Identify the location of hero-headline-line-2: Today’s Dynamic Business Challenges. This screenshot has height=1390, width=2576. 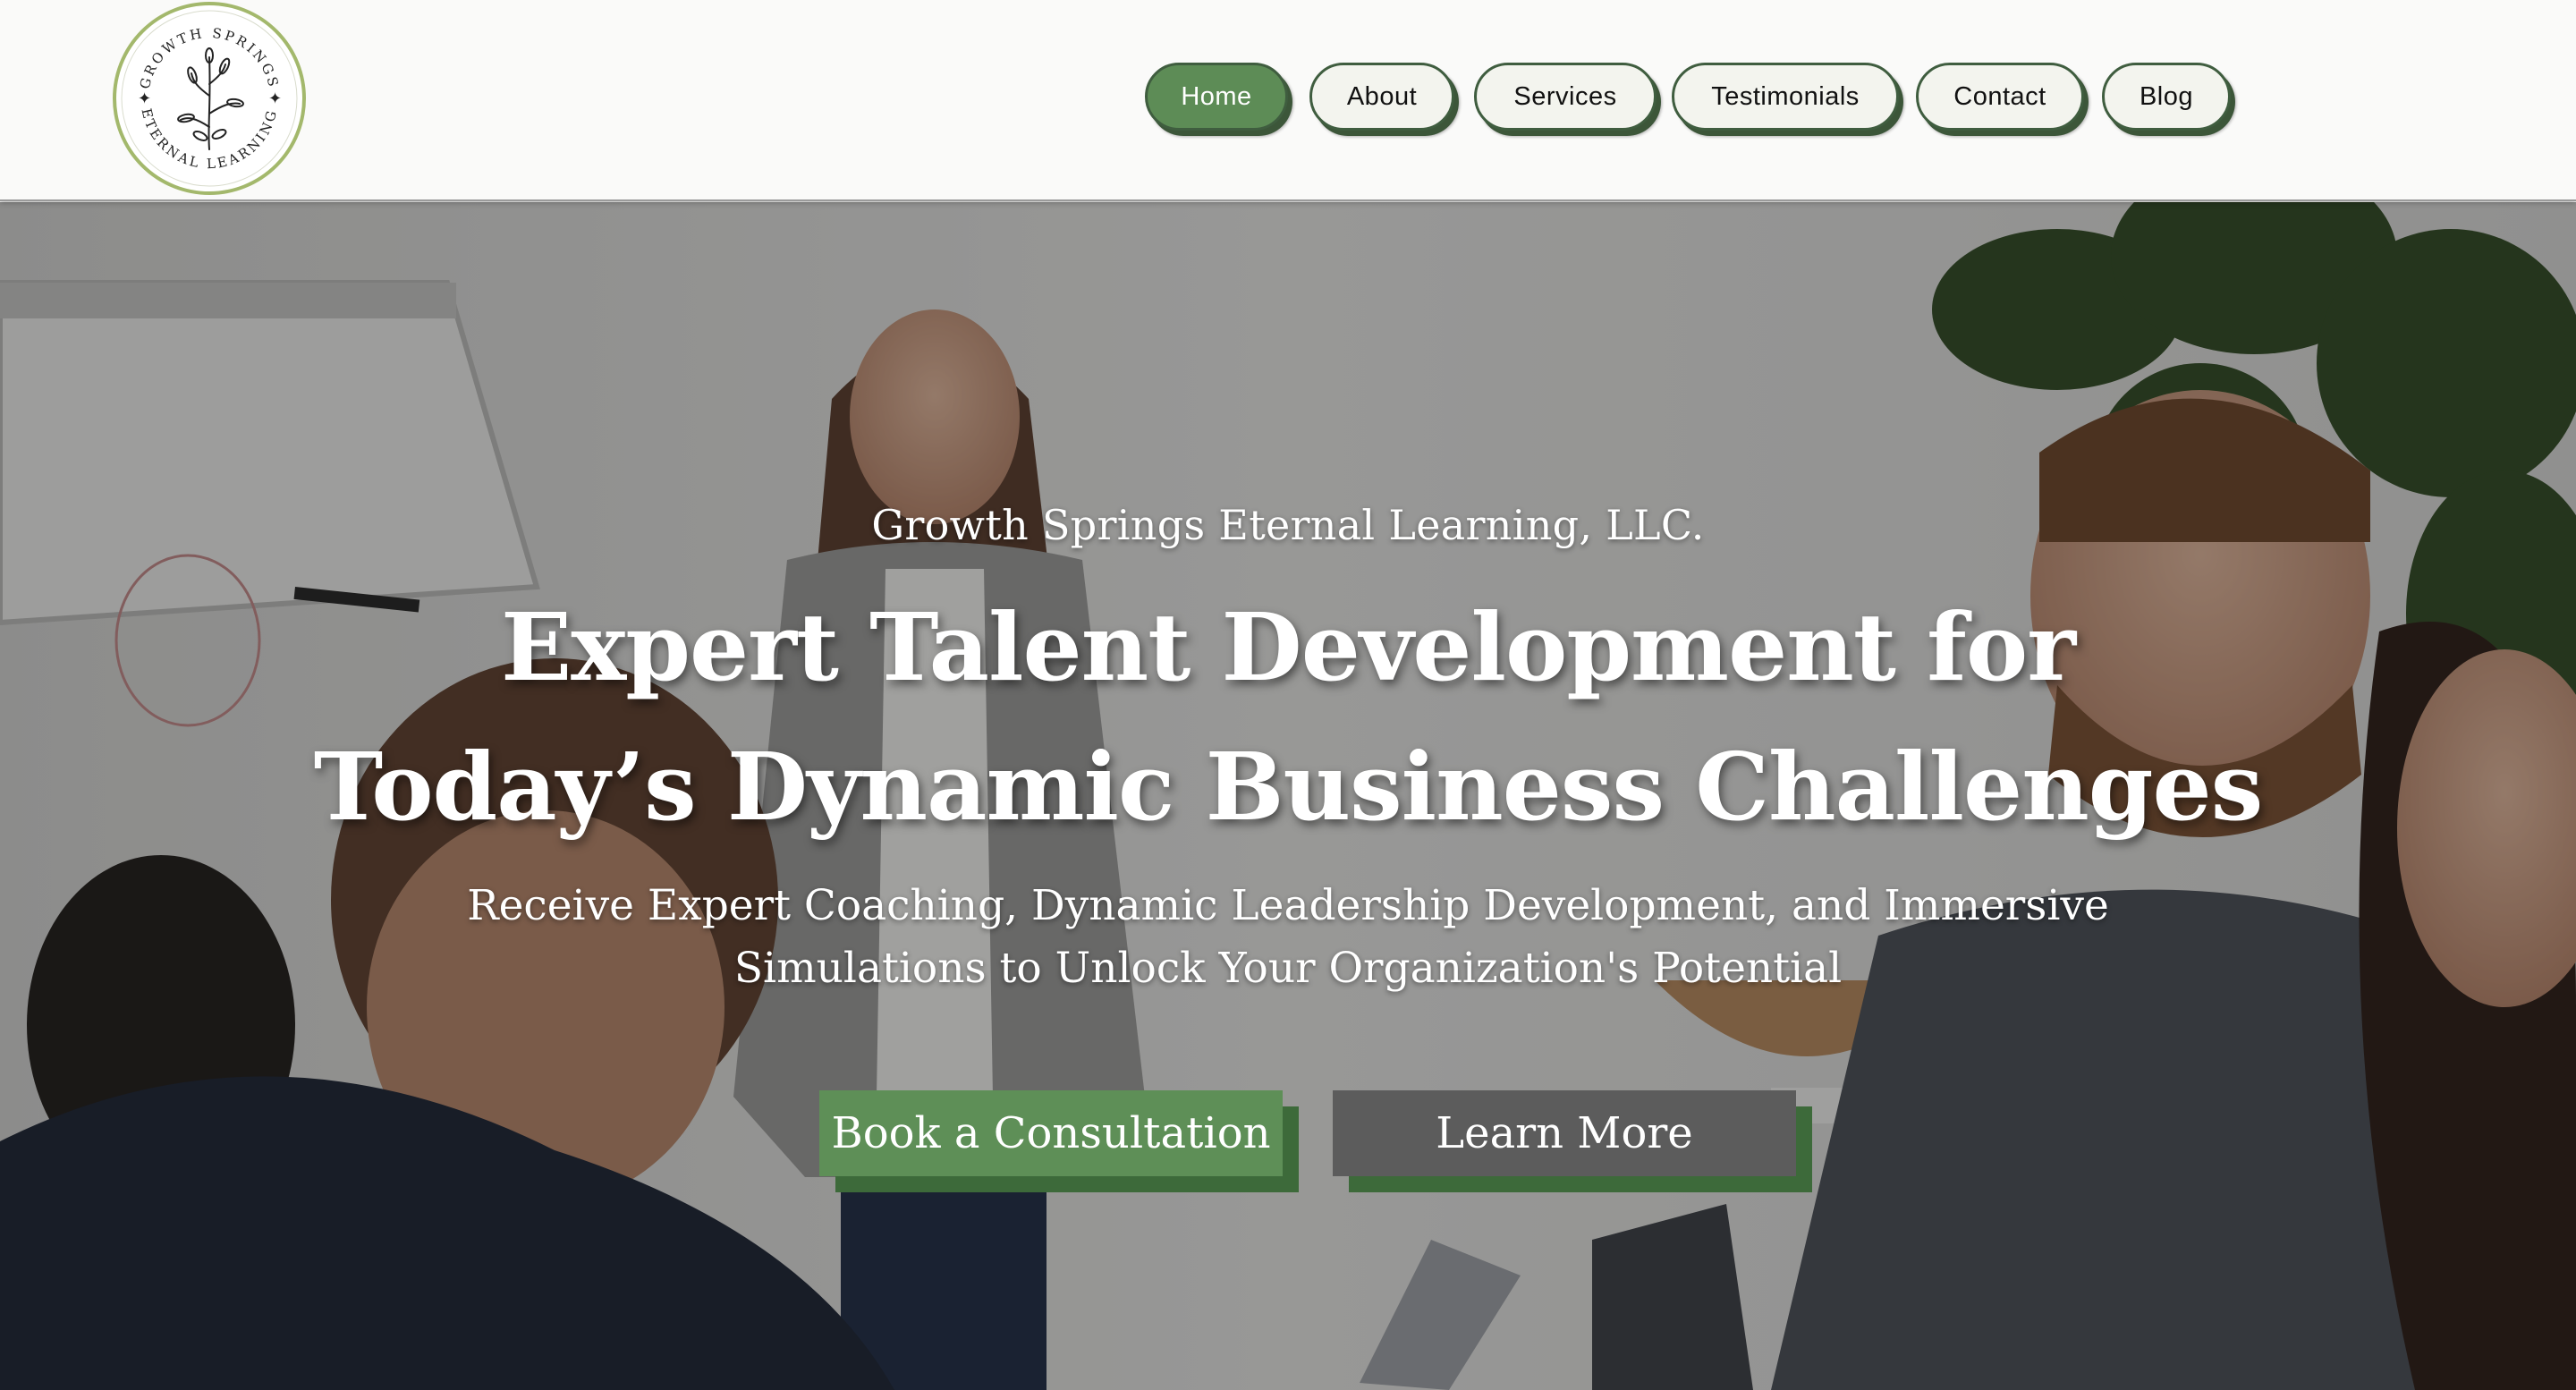
(1288, 787).